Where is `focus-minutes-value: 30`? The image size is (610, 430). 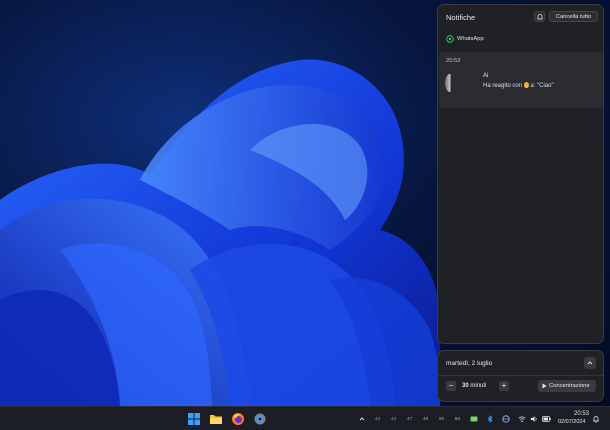
focus-minutes-value: 30 is located at coordinates (465, 386).